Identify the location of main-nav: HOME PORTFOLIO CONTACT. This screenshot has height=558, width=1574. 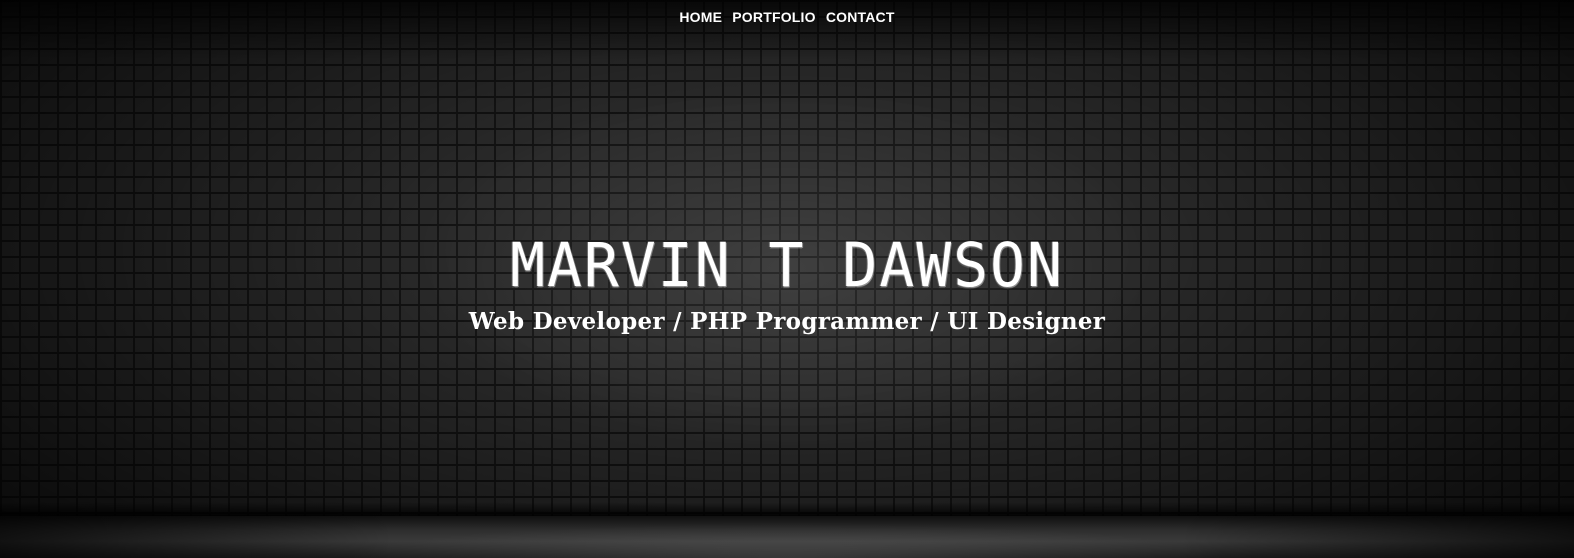
(787, 17).